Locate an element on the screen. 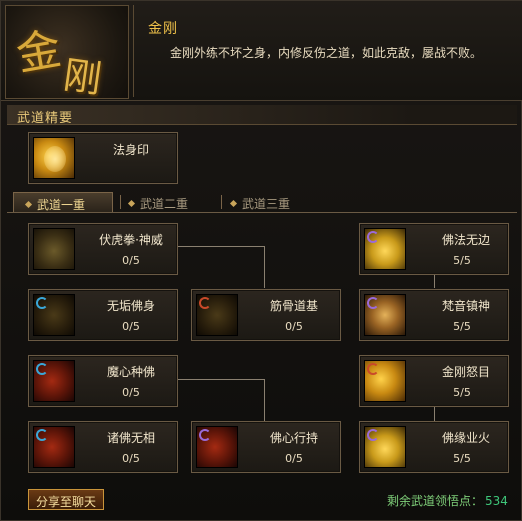  karma-fire-icon is located at coordinates (385, 447).